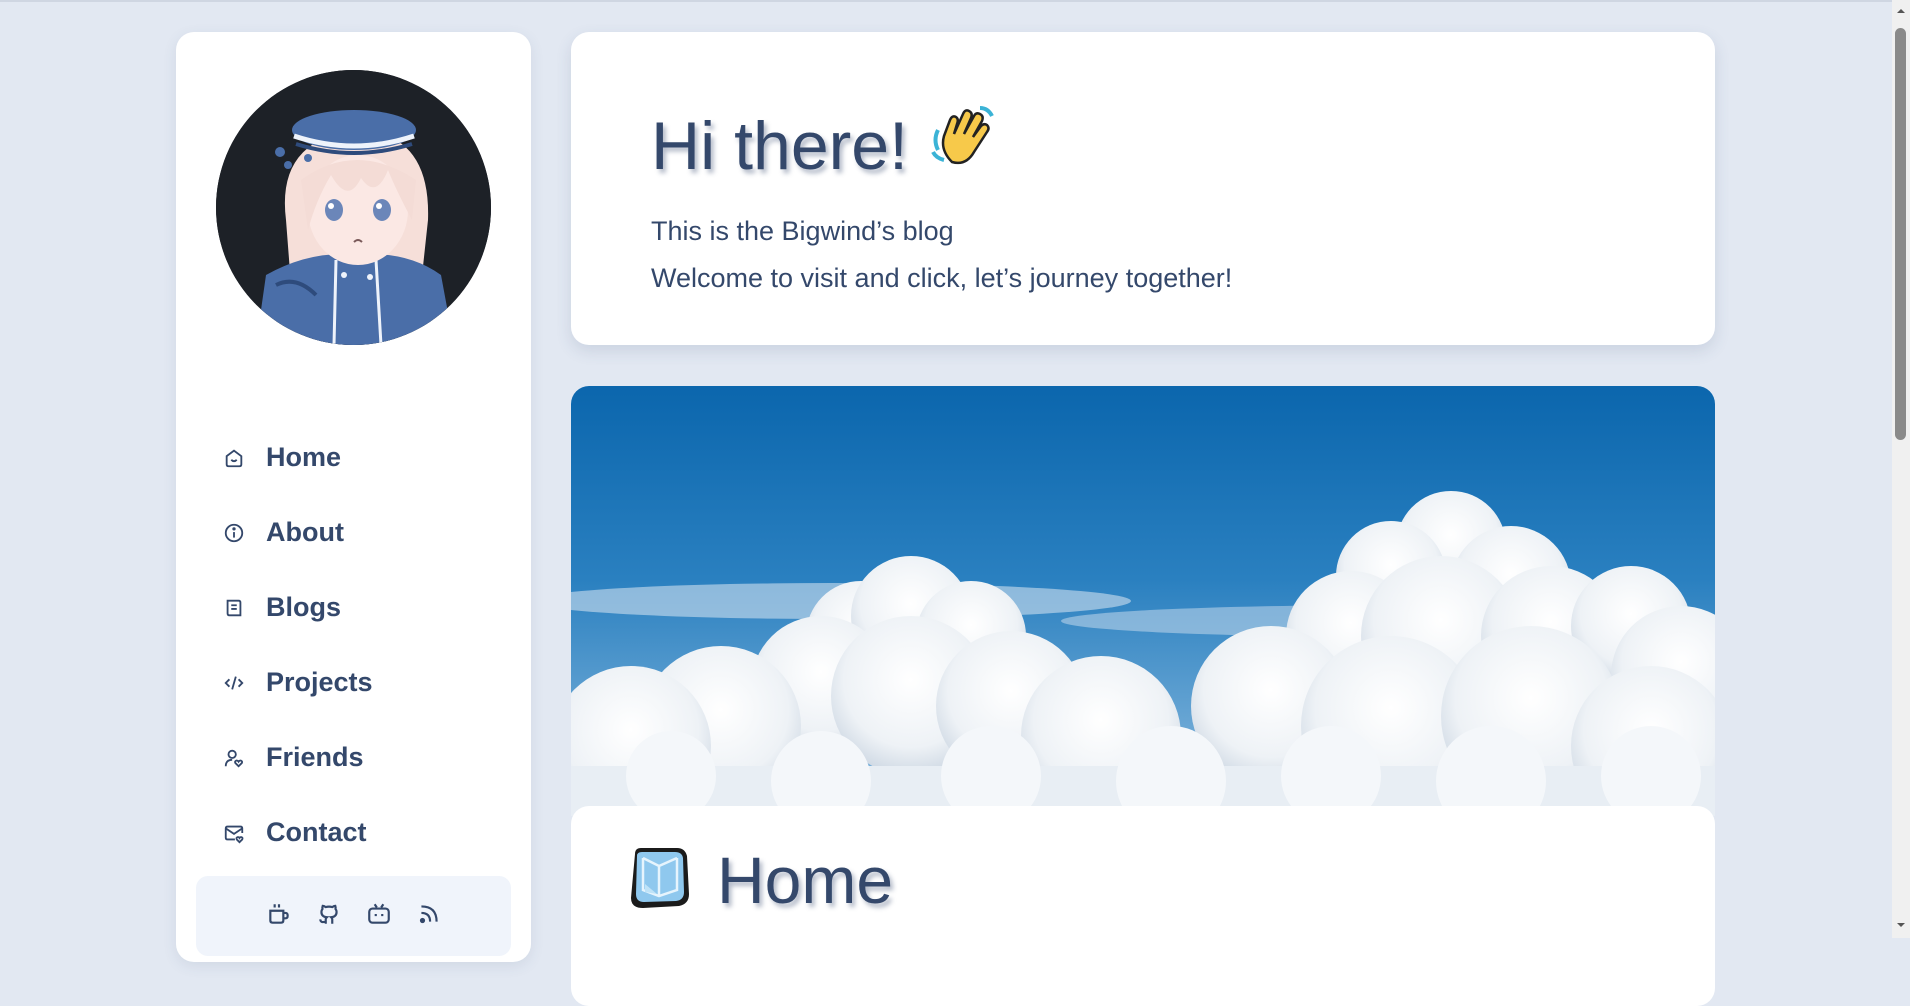  Describe the element at coordinates (379, 914) in the screenshot. I see `bilibili-icon` at that location.